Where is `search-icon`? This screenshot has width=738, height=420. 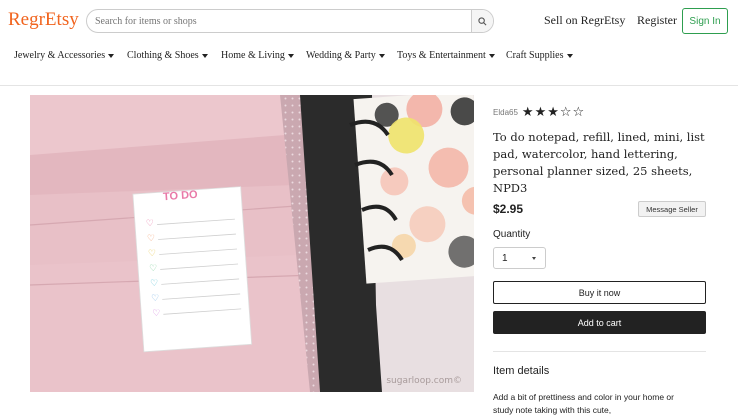
search-icon is located at coordinates (482, 20).